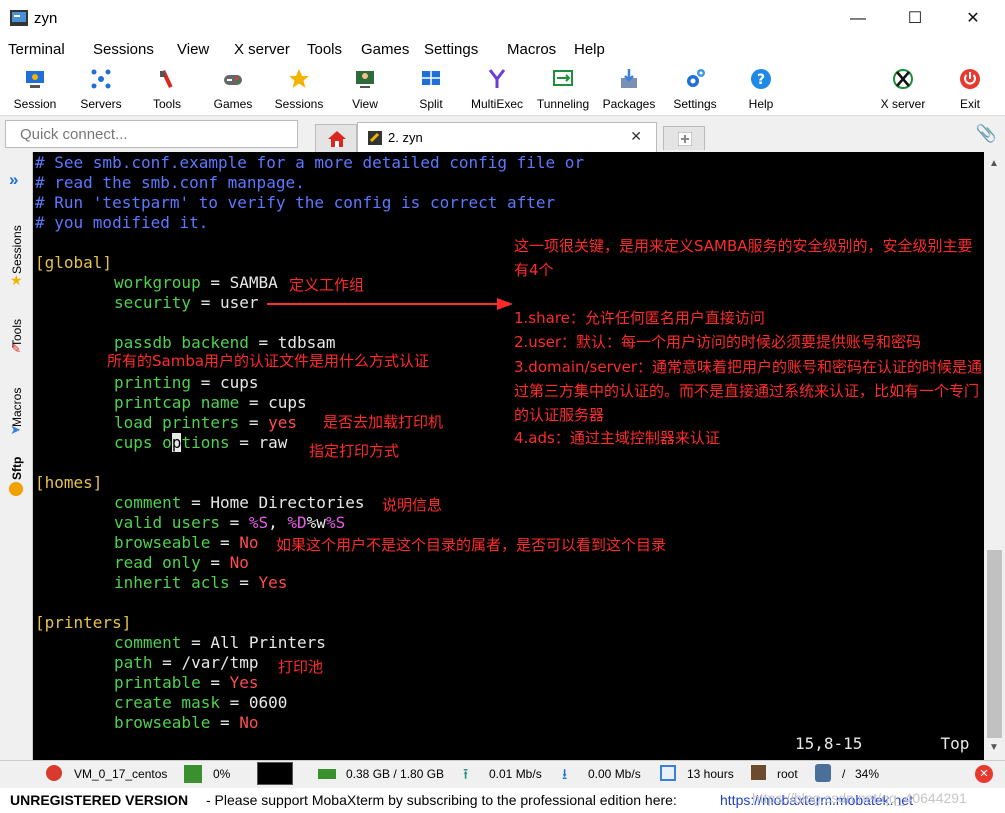 The height and width of the screenshot is (813, 1005). I want to click on menu-settings: Settings, so click(451, 49).